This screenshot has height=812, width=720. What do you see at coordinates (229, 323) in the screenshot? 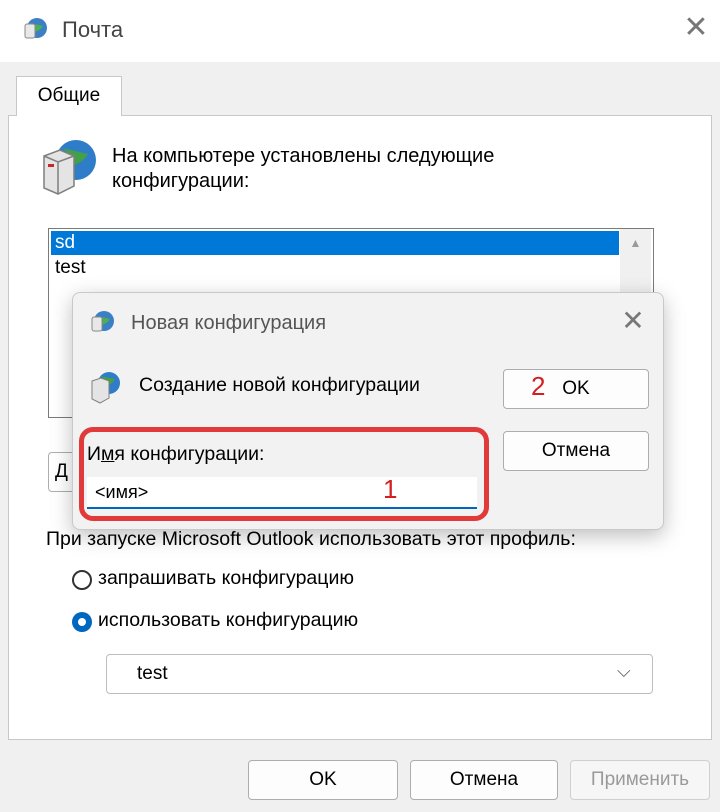
I see `dialog-title: Новая конфигурация` at bounding box center [229, 323].